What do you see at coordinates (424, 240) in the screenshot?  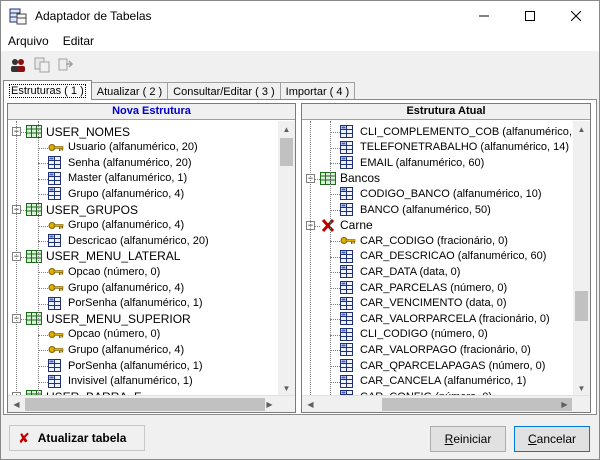 I see `tree-field-node: CAR_CODIGO (fracionário, 0)` at bounding box center [424, 240].